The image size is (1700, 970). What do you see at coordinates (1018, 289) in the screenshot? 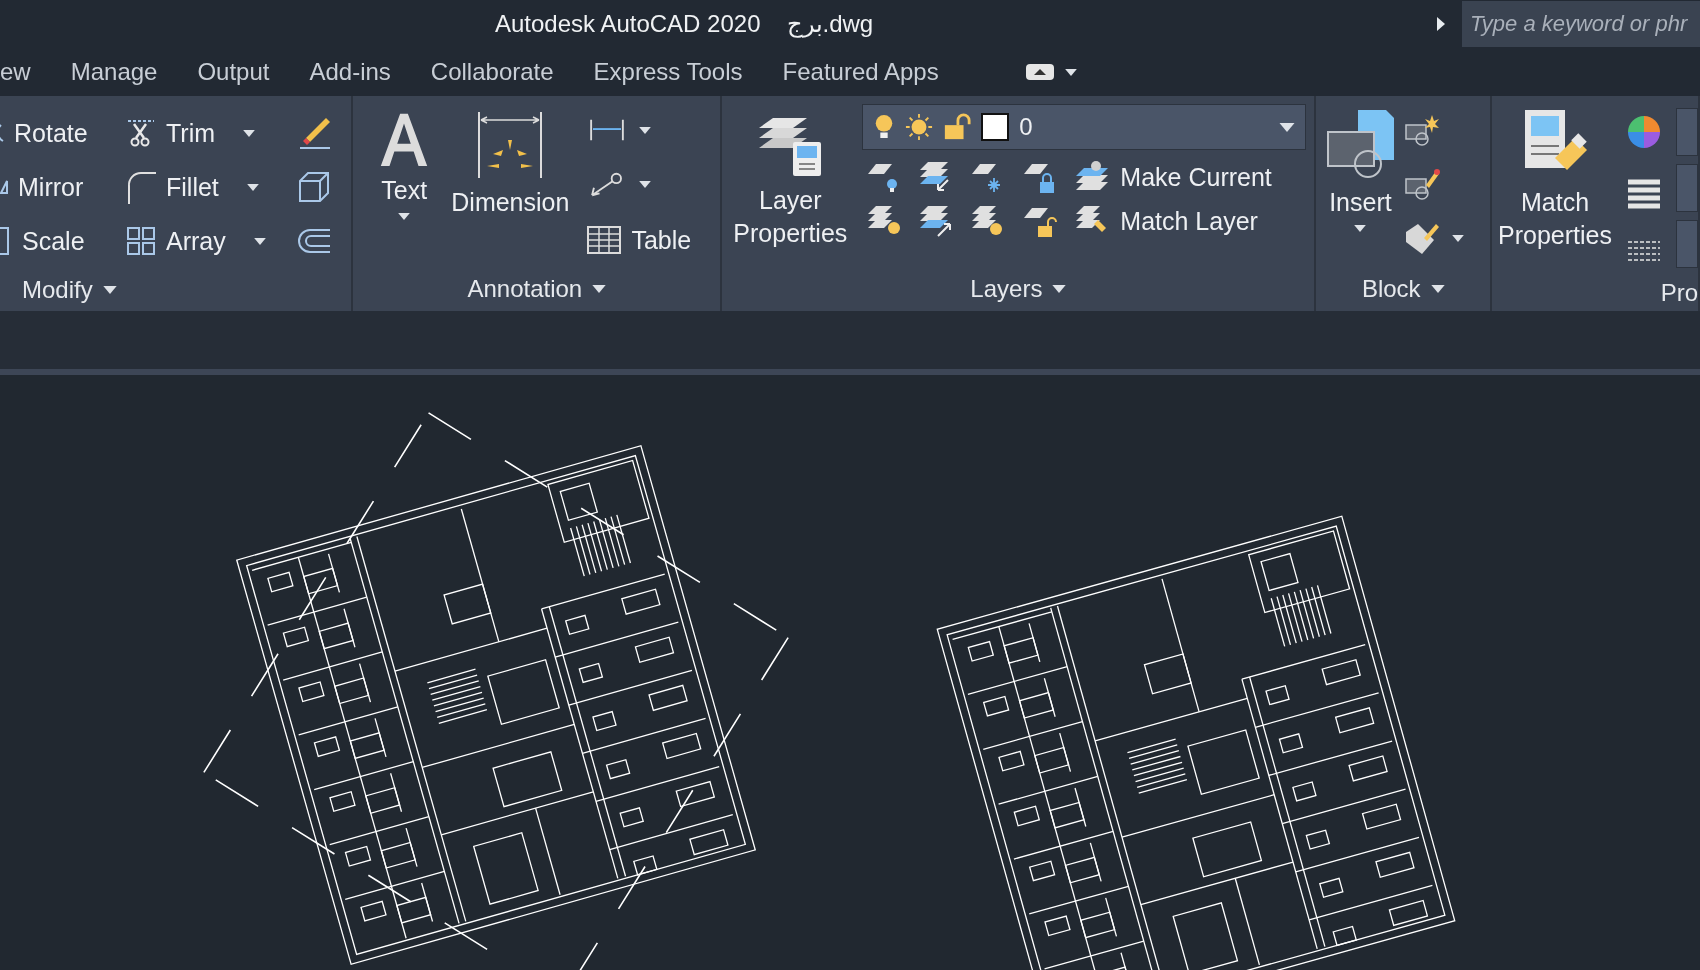
I see `panel-title: Layers` at bounding box center [1018, 289].